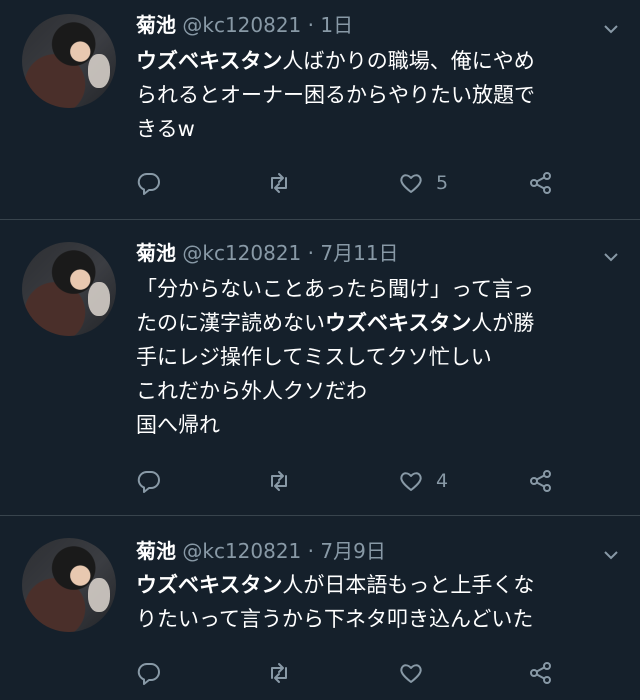 The width and height of the screenshot is (640, 700). Describe the element at coordinates (352, 551) in the screenshot. I see `timestamp: 7月9日` at that location.